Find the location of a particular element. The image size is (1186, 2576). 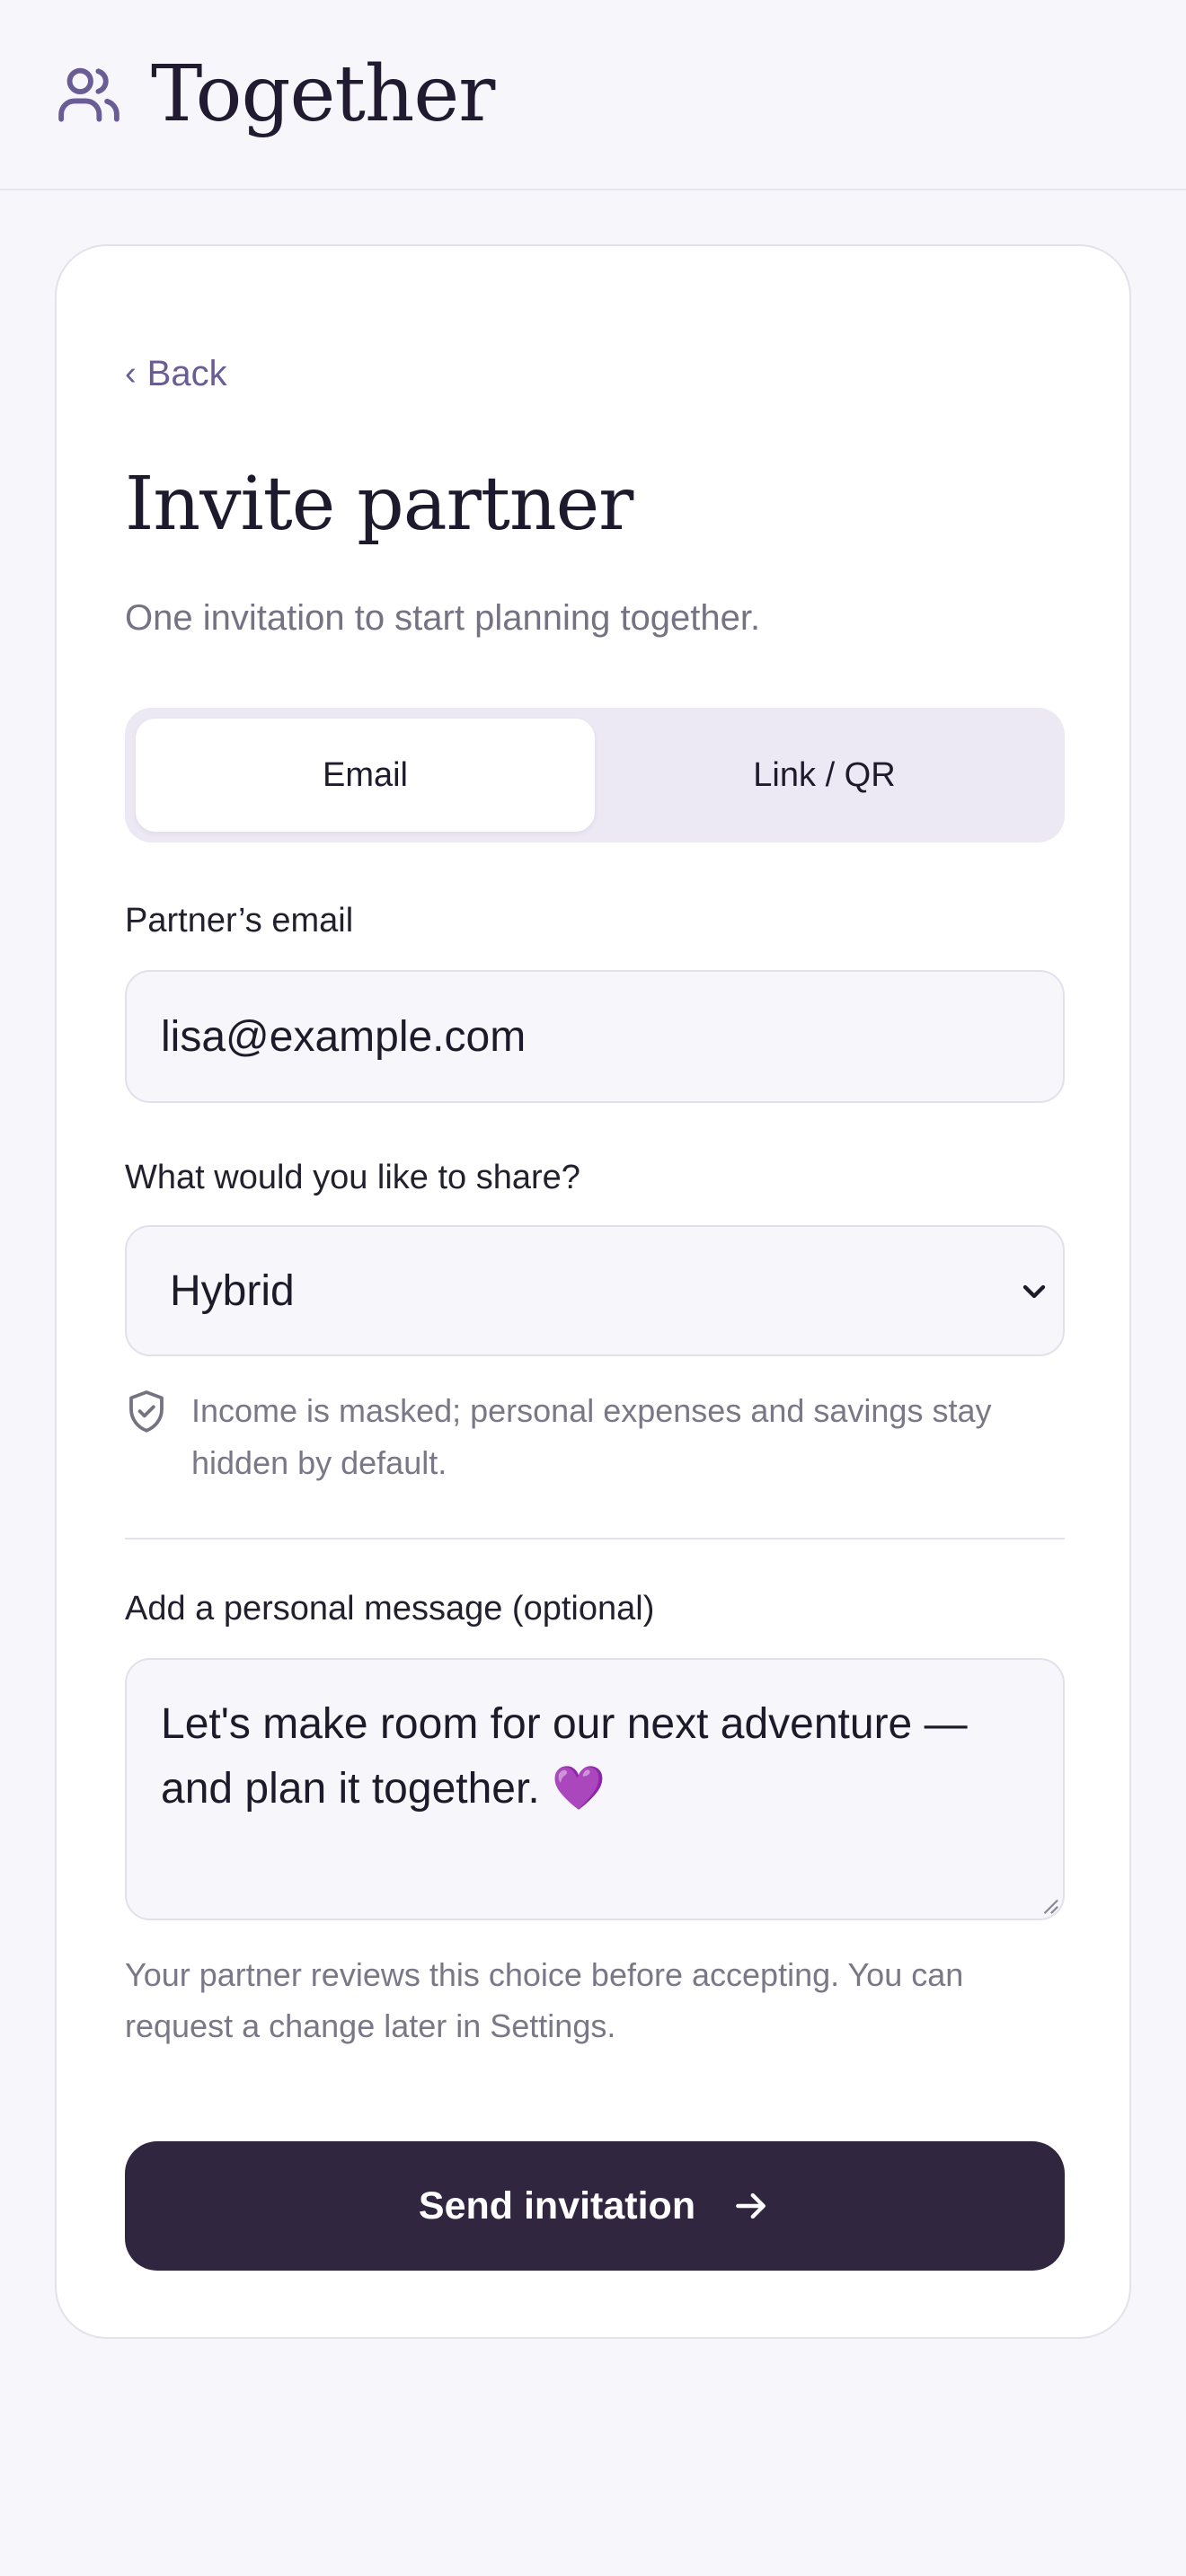

app-title: Together is located at coordinates (323, 94).